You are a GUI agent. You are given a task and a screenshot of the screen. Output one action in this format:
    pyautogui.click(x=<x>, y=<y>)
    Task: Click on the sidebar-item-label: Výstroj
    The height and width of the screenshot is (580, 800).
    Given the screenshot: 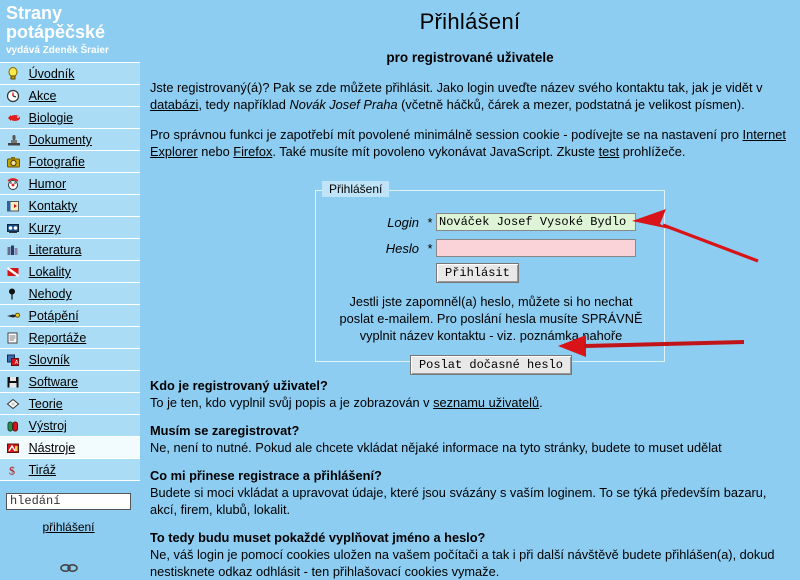 What is the action you would take?
    pyautogui.click(x=47, y=426)
    